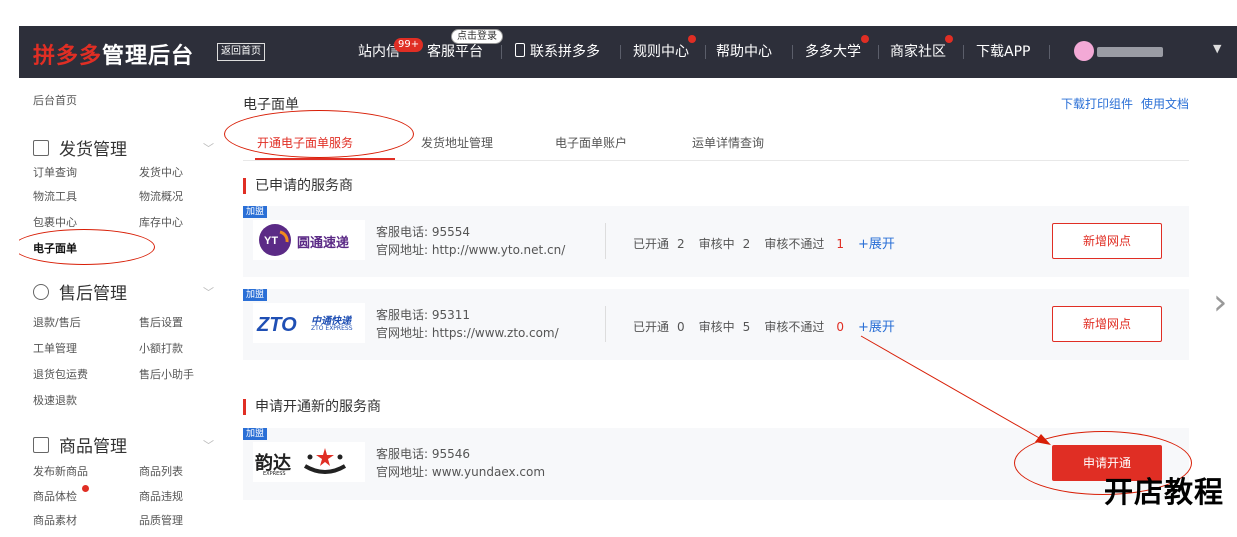  What do you see at coordinates (455, 52) in the screenshot?
I see `nav-service-platform: 客服平台` at bounding box center [455, 52].